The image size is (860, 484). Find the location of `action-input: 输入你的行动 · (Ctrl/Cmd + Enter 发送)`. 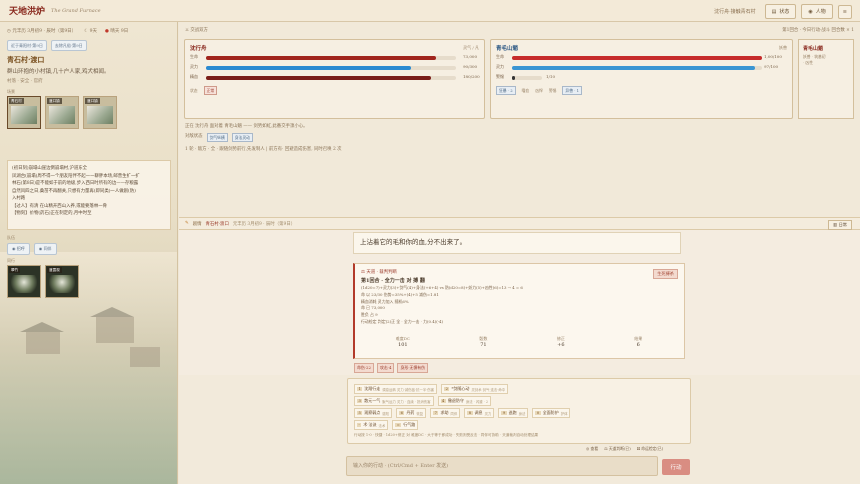

action-input: 输入你的行动 · (Ctrl/Cmd + Enter 发送) is located at coordinates (502, 466).